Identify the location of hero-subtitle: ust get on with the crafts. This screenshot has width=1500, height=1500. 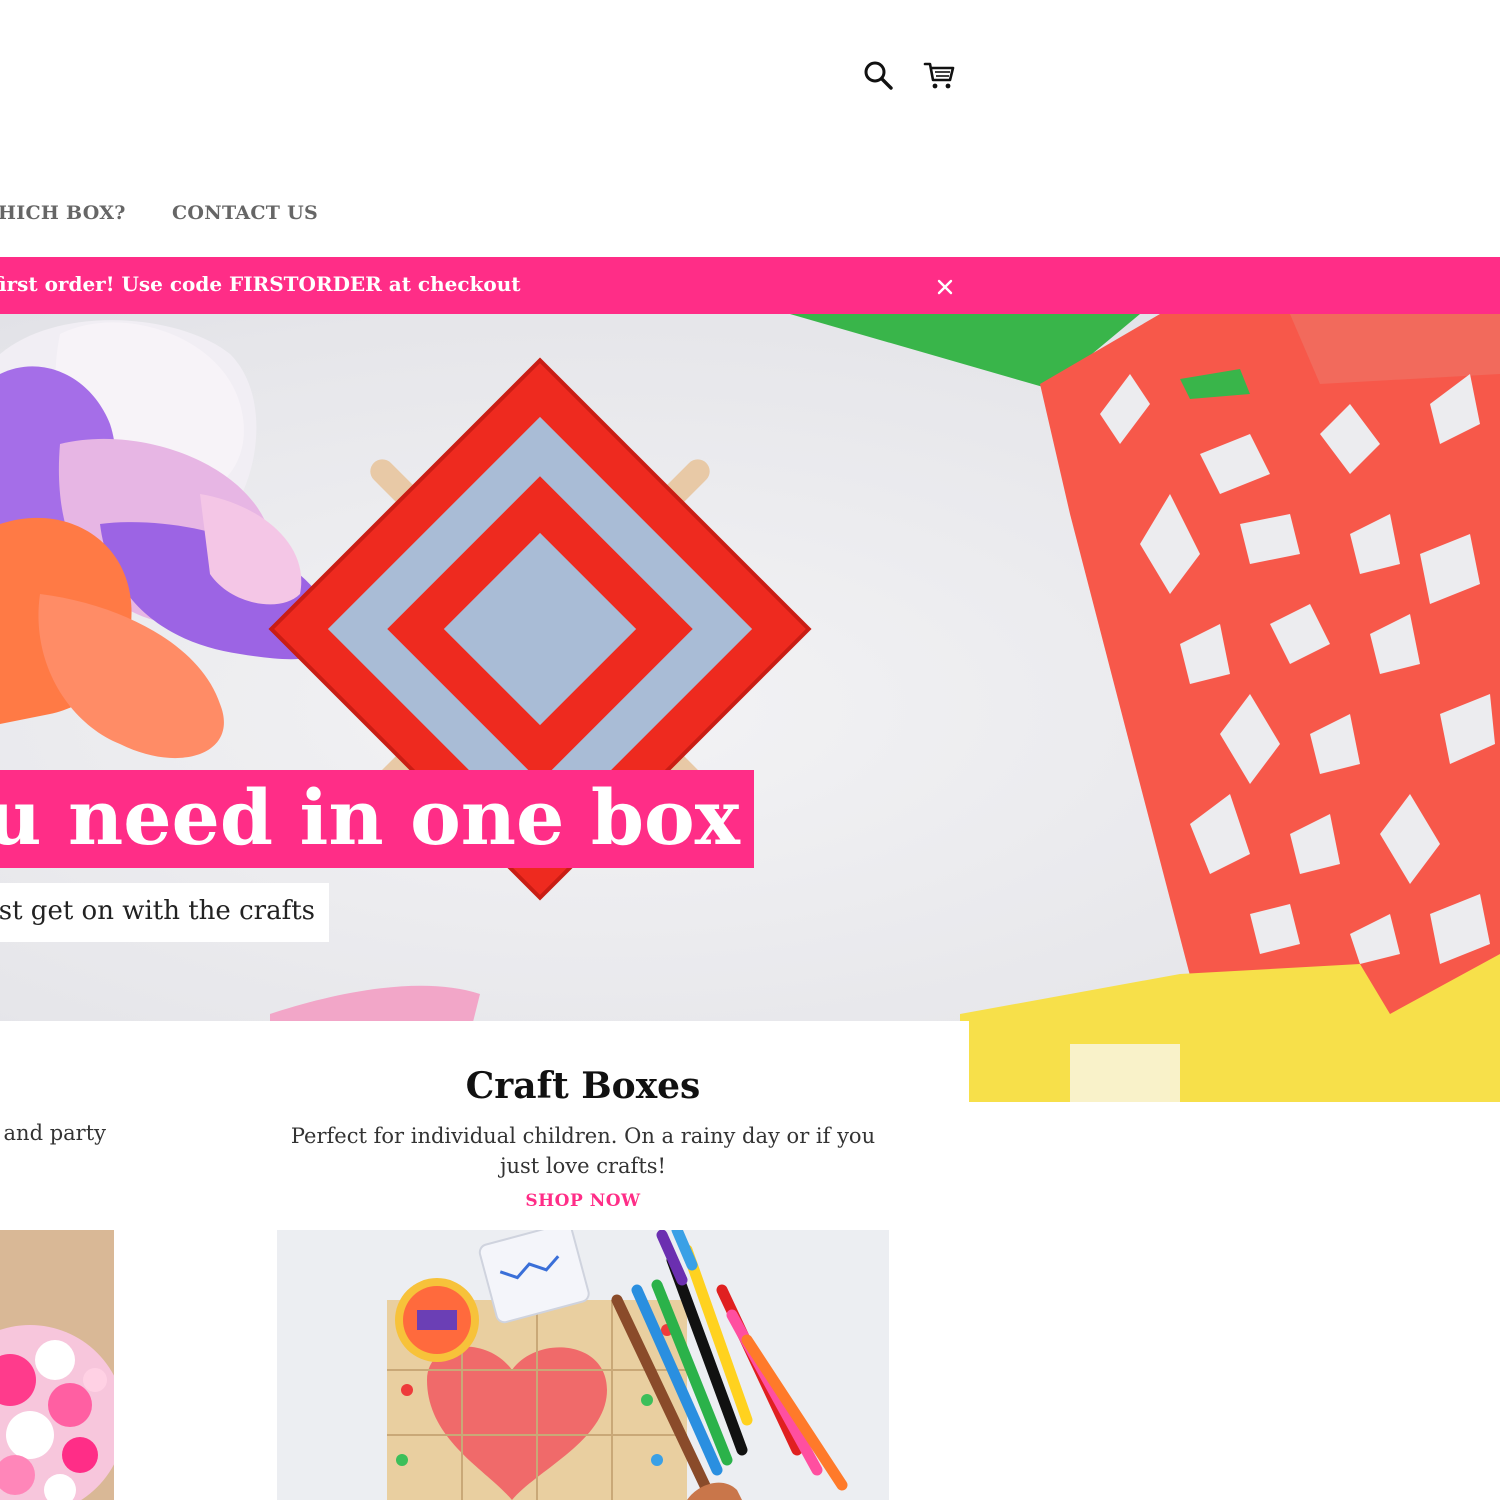
(157, 911).